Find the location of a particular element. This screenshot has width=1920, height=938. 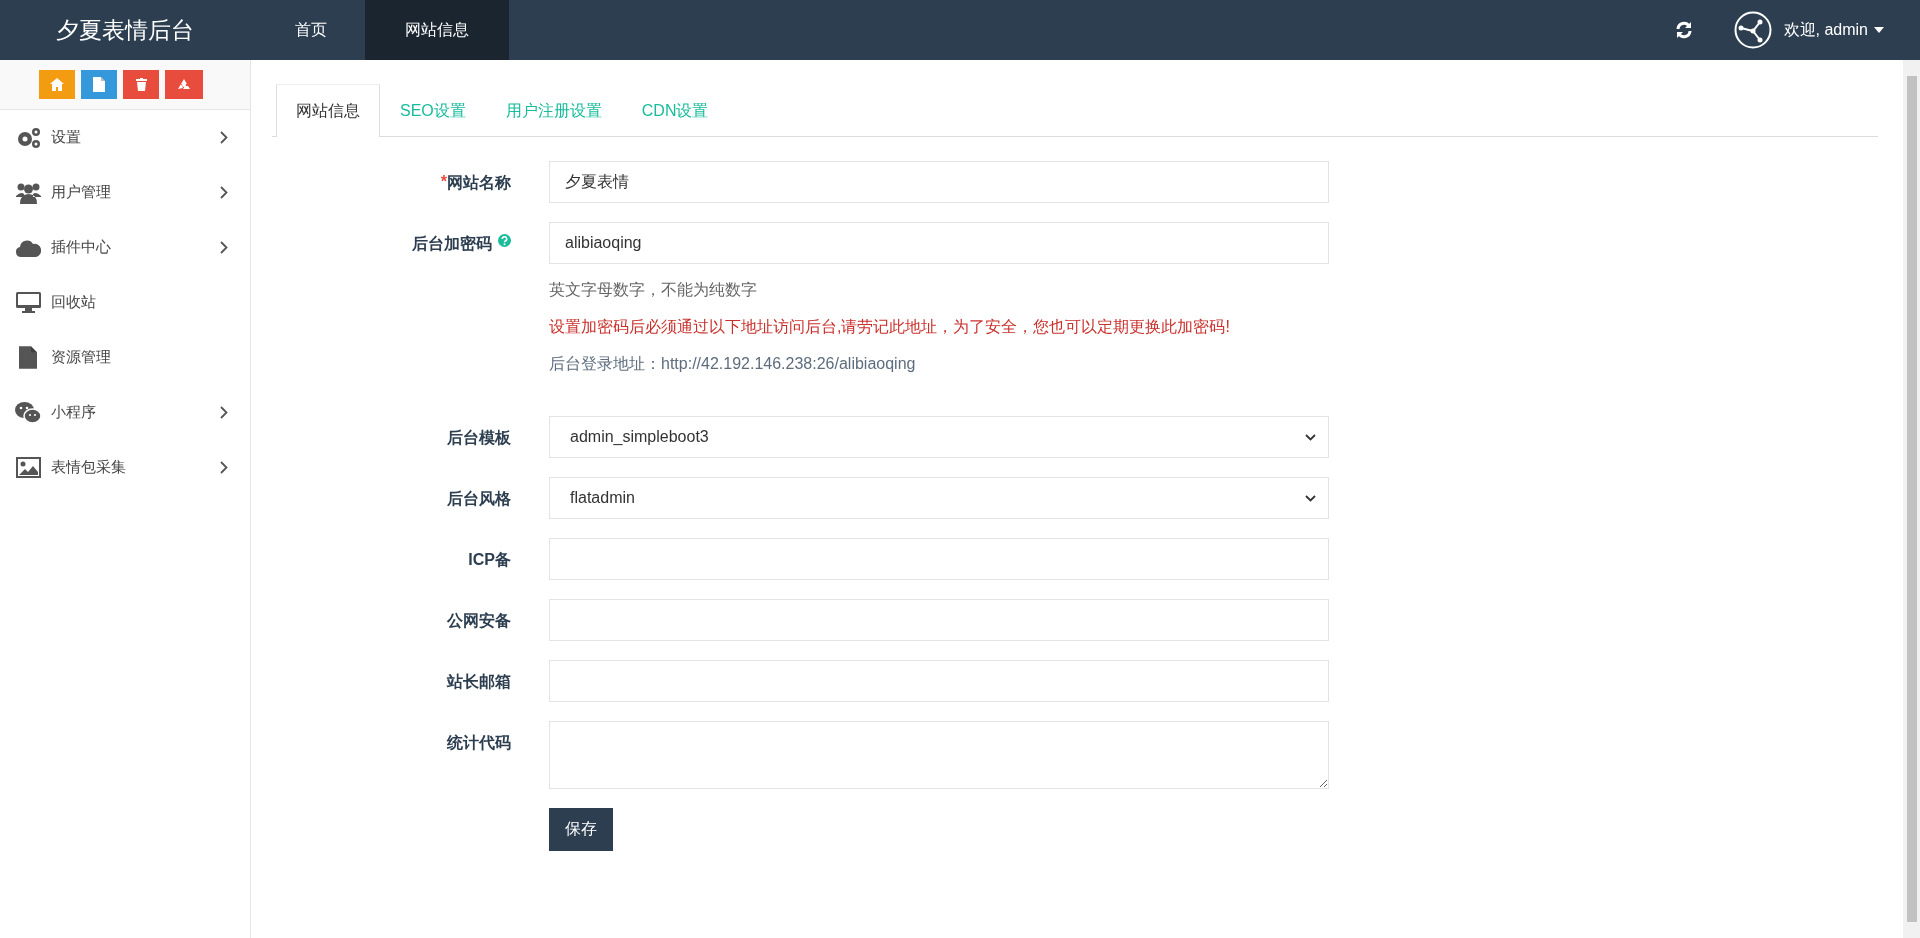

nav-link: 网站信息 is located at coordinates (437, 30).